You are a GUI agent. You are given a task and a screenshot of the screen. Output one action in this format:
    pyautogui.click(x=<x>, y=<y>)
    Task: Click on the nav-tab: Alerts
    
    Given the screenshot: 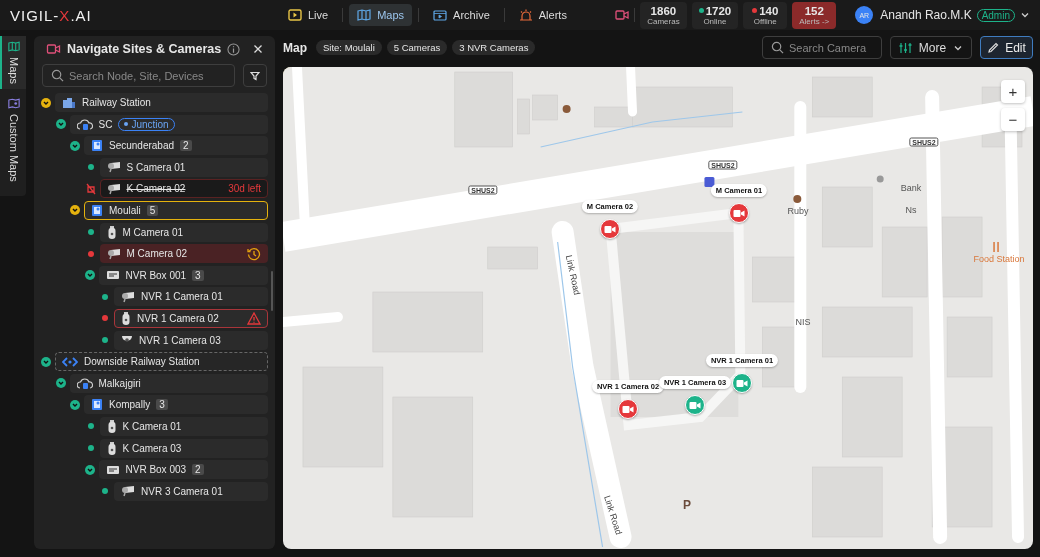 What is the action you would take?
    pyautogui.click(x=542, y=15)
    